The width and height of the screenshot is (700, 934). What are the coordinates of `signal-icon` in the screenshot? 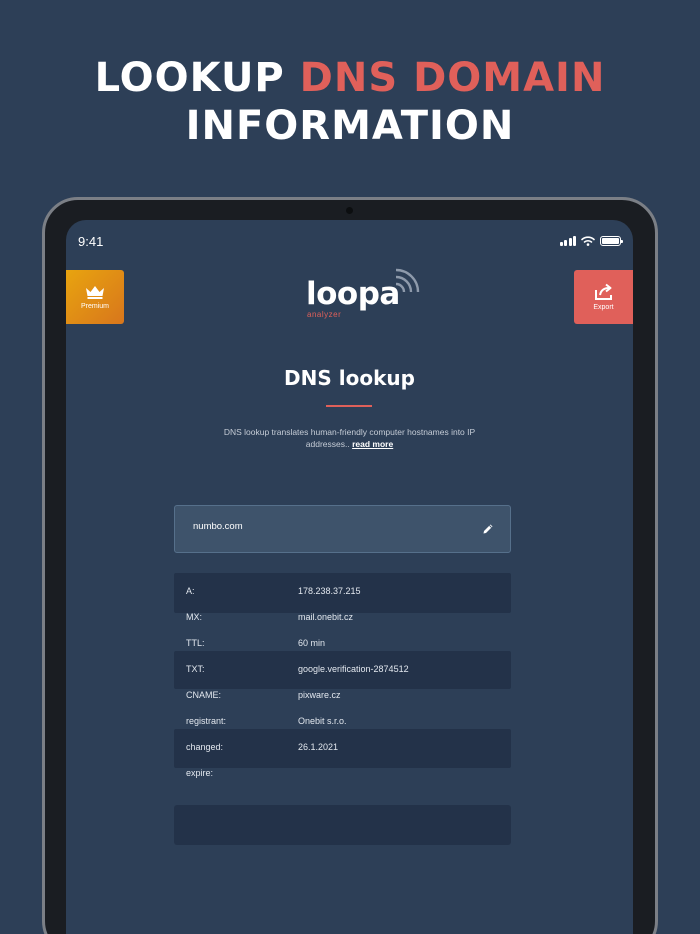 It's located at (567, 241).